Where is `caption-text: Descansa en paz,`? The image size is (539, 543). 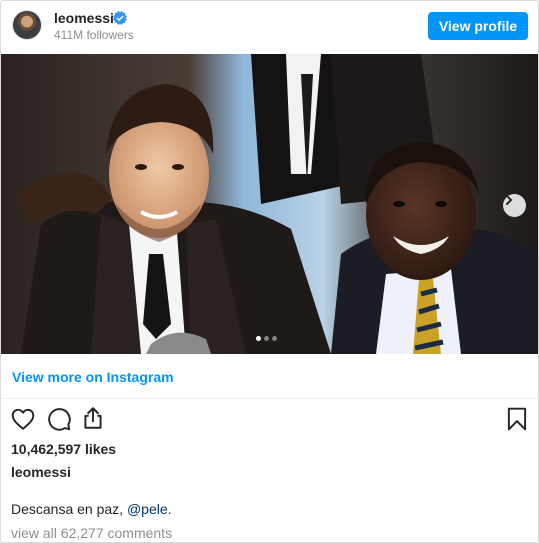 caption-text: Descansa en paz, is located at coordinates (69, 509).